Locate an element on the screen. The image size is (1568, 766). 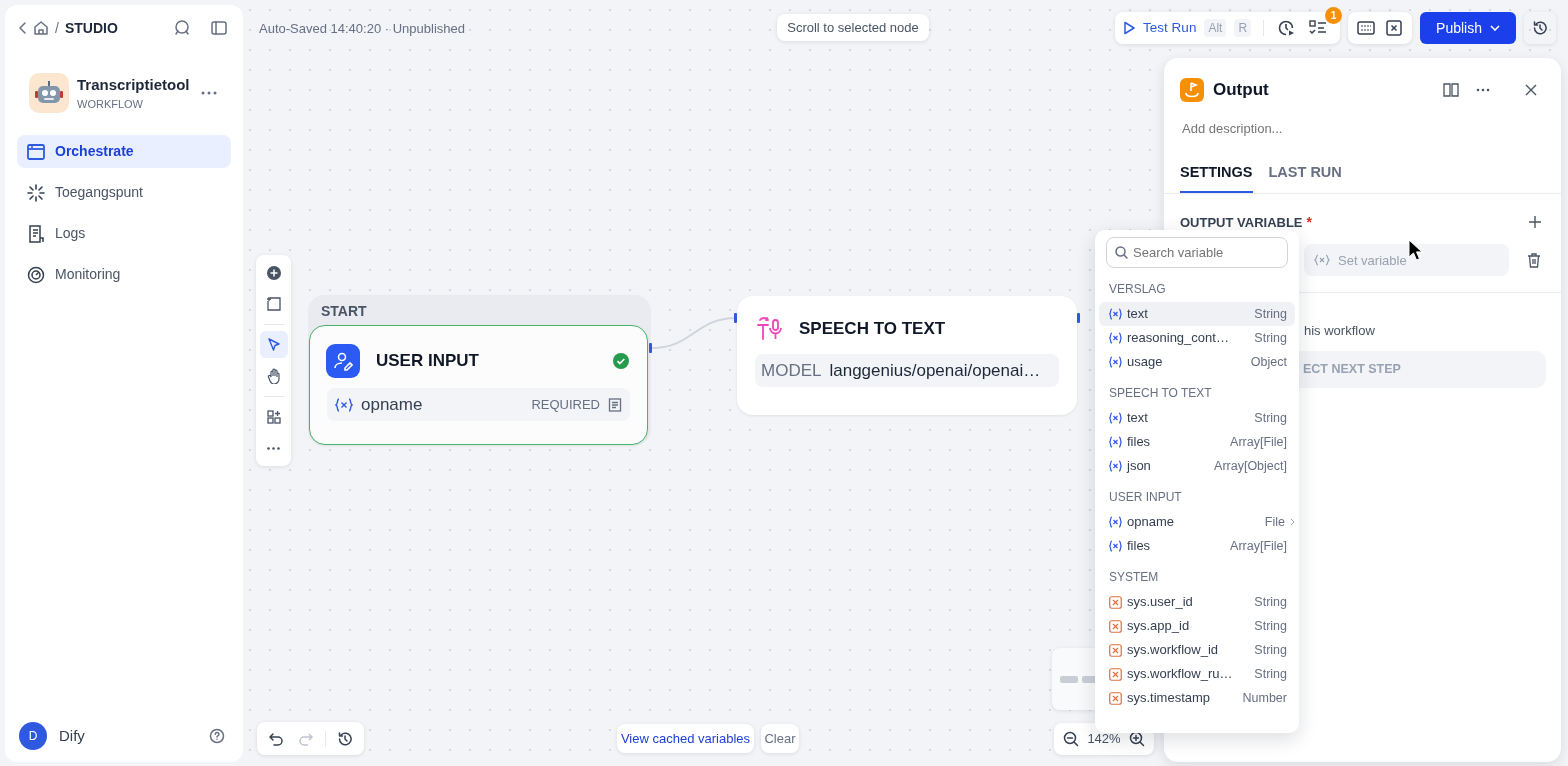
node-title: SPEECH TO TEXT is located at coordinates (872, 329).